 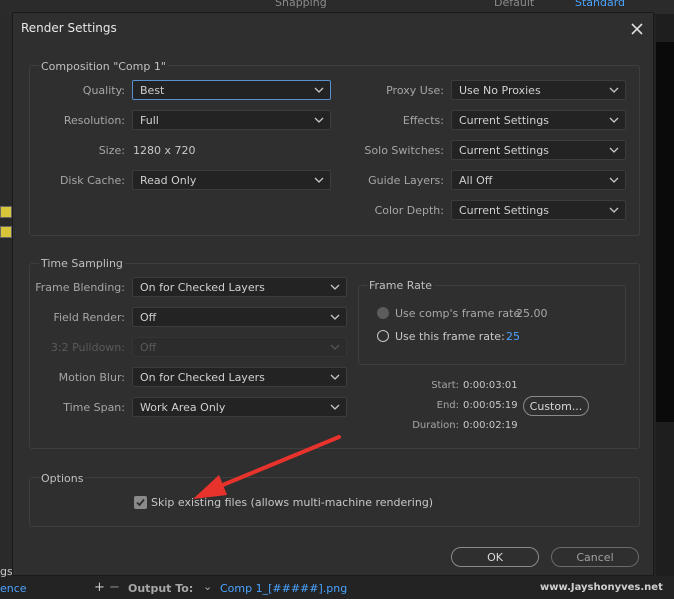 What do you see at coordinates (202, 287) in the screenshot?
I see `frame-blending-value: On for Checked Layers` at bounding box center [202, 287].